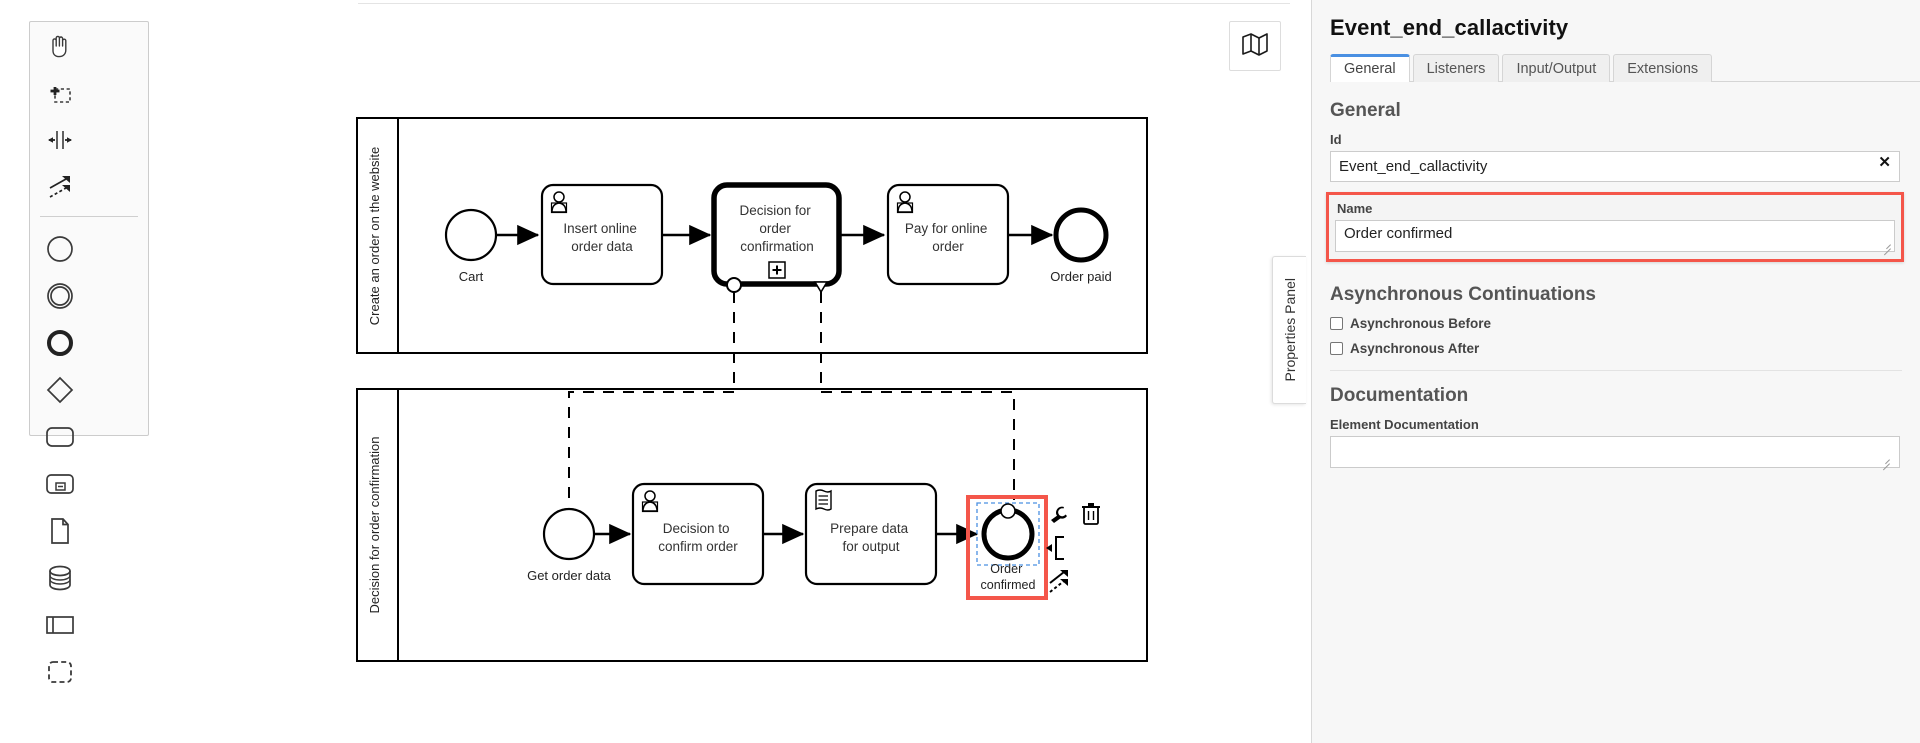  Describe the element at coordinates (569, 575) in the screenshot. I see `node-label-get-order-data: Get order data` at that location.